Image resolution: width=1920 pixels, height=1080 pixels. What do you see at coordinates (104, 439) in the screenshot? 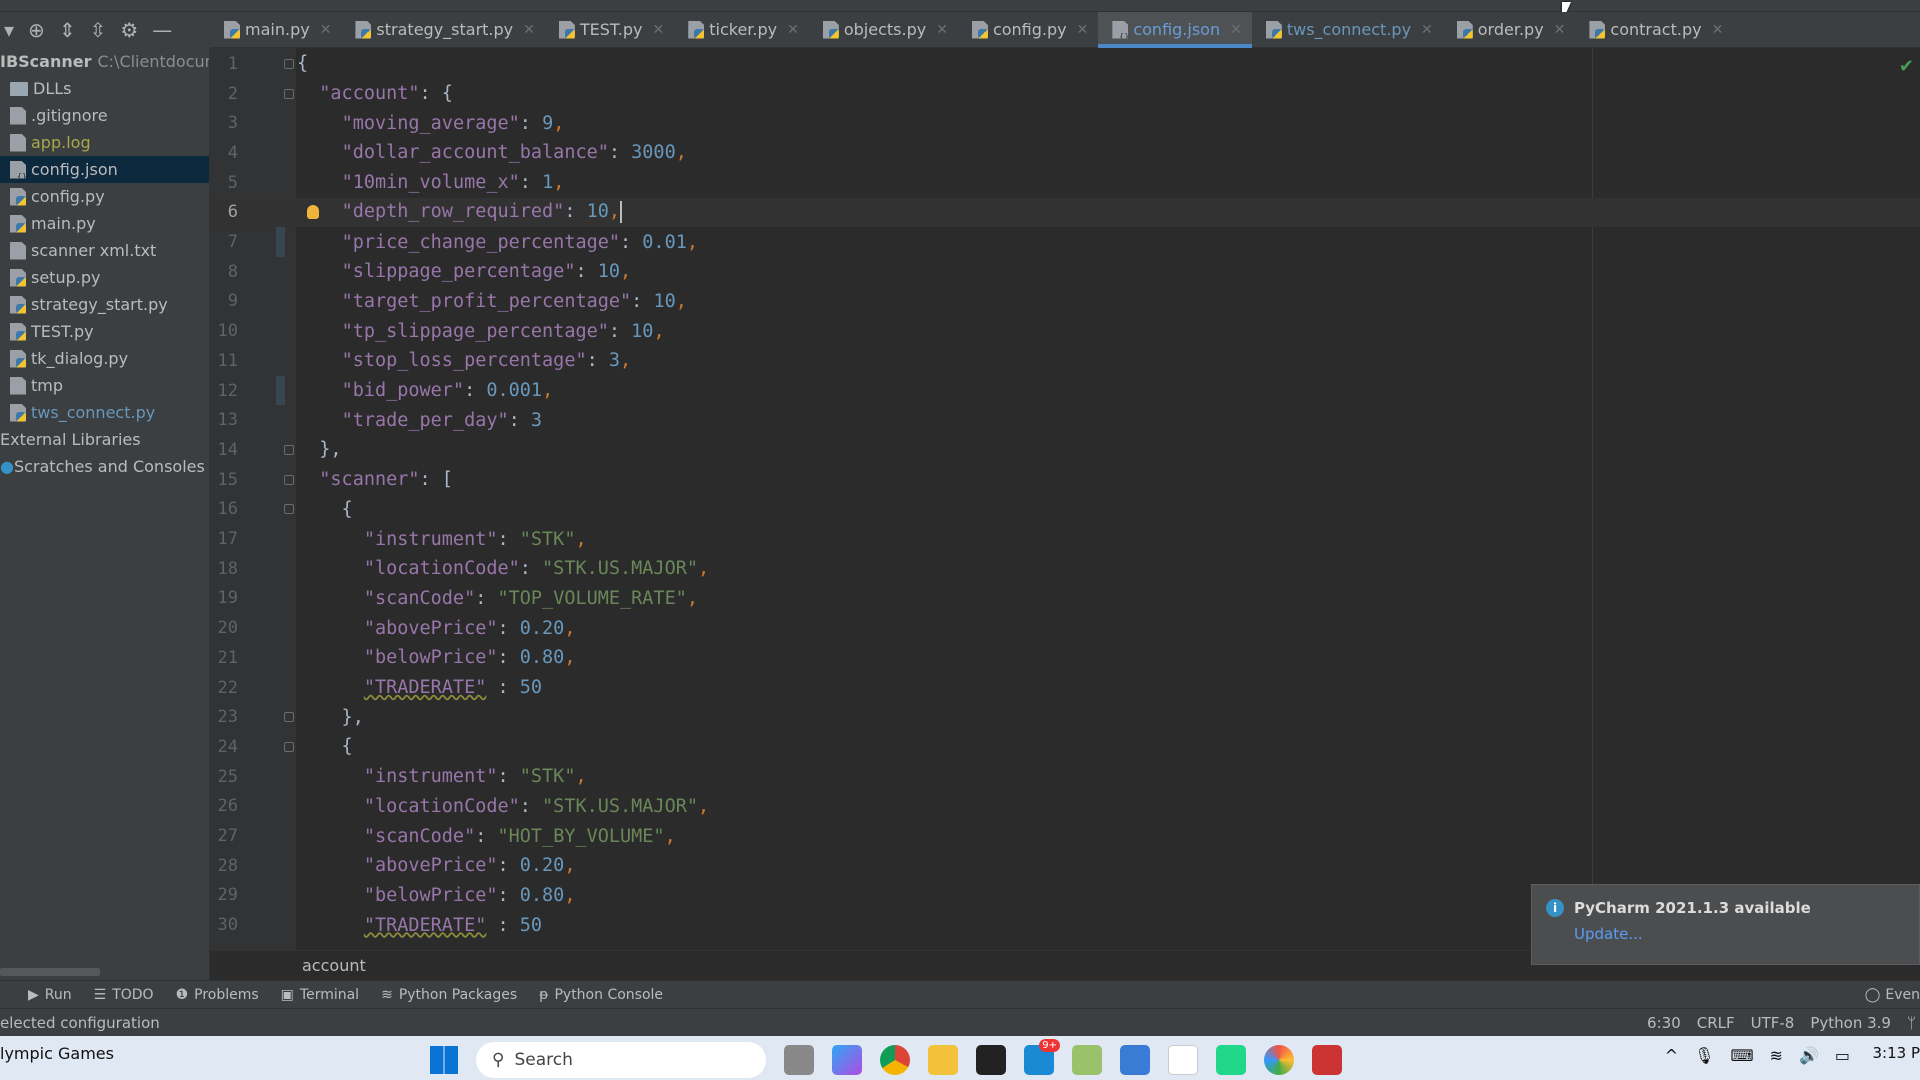
I see `tree-external-libraries: External Libraries` at bounding box center [104, 439].